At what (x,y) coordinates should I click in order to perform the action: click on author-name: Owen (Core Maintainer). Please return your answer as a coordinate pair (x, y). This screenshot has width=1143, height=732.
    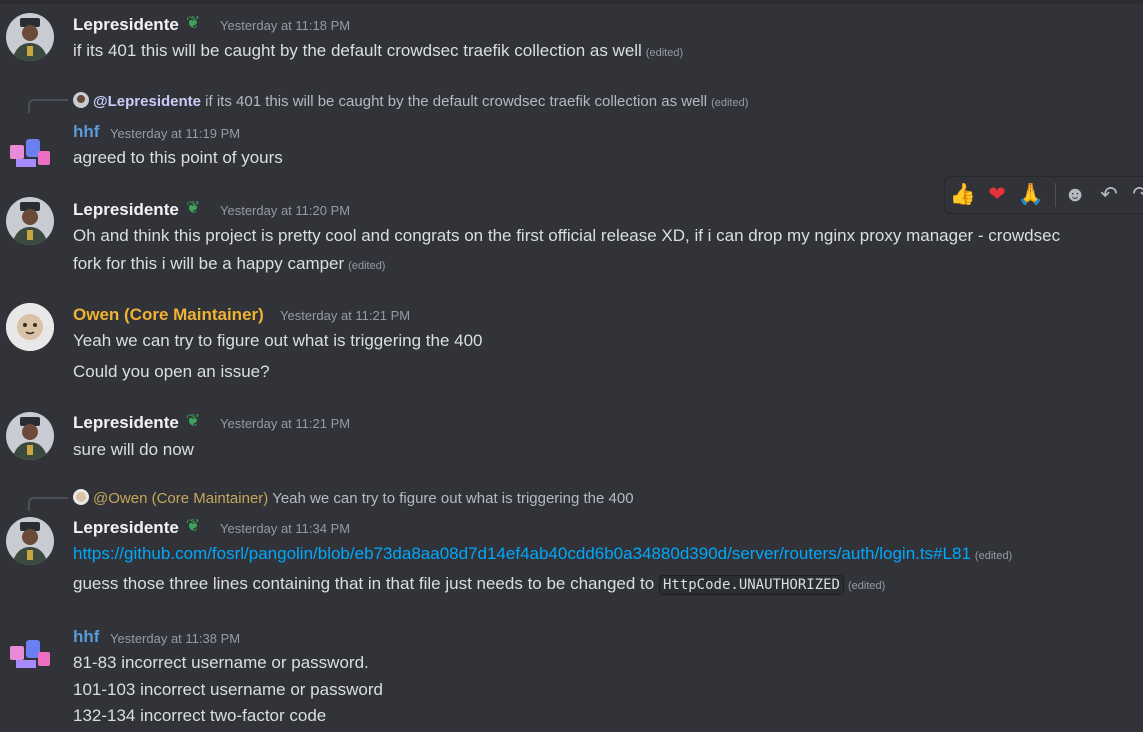
    Looking at the image, I should click on (168, 315).